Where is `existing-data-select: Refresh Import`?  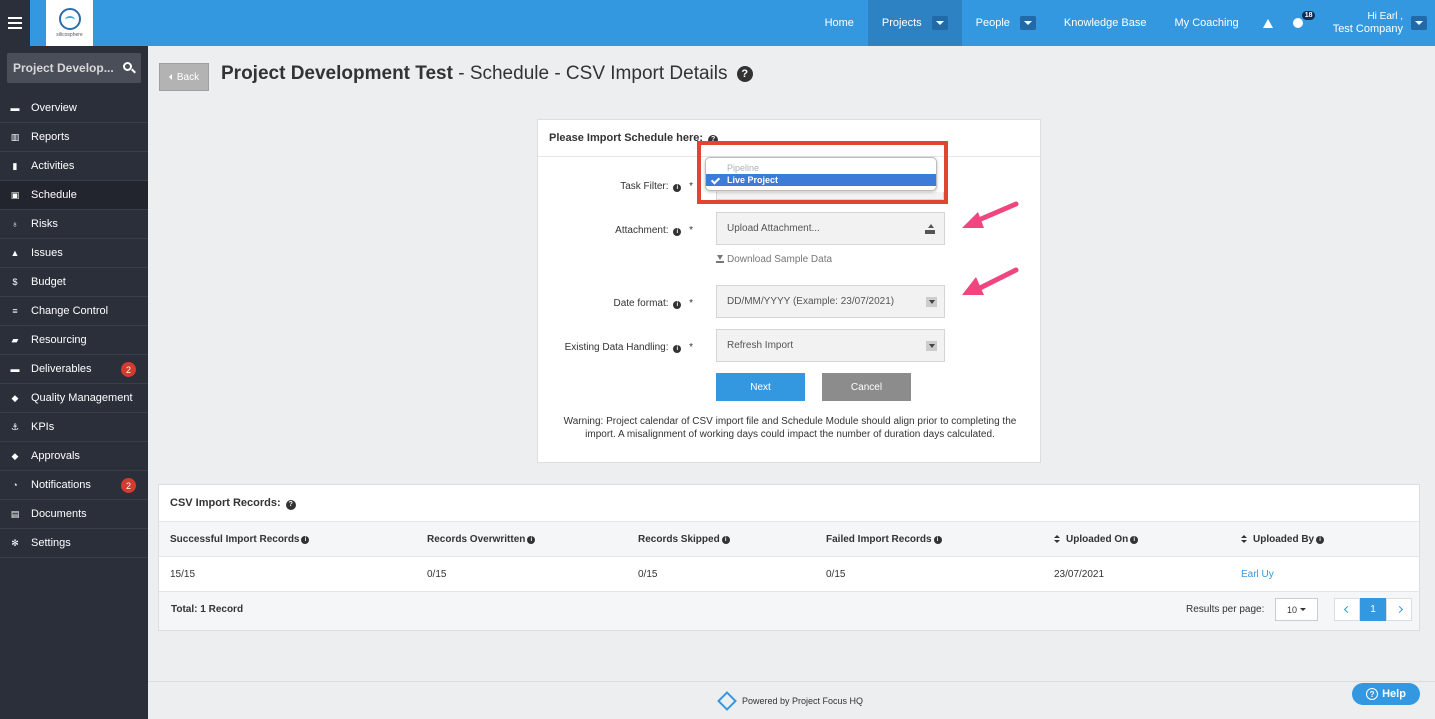 existing-data-select: Refresh Import is located at coordinates (830, 345).